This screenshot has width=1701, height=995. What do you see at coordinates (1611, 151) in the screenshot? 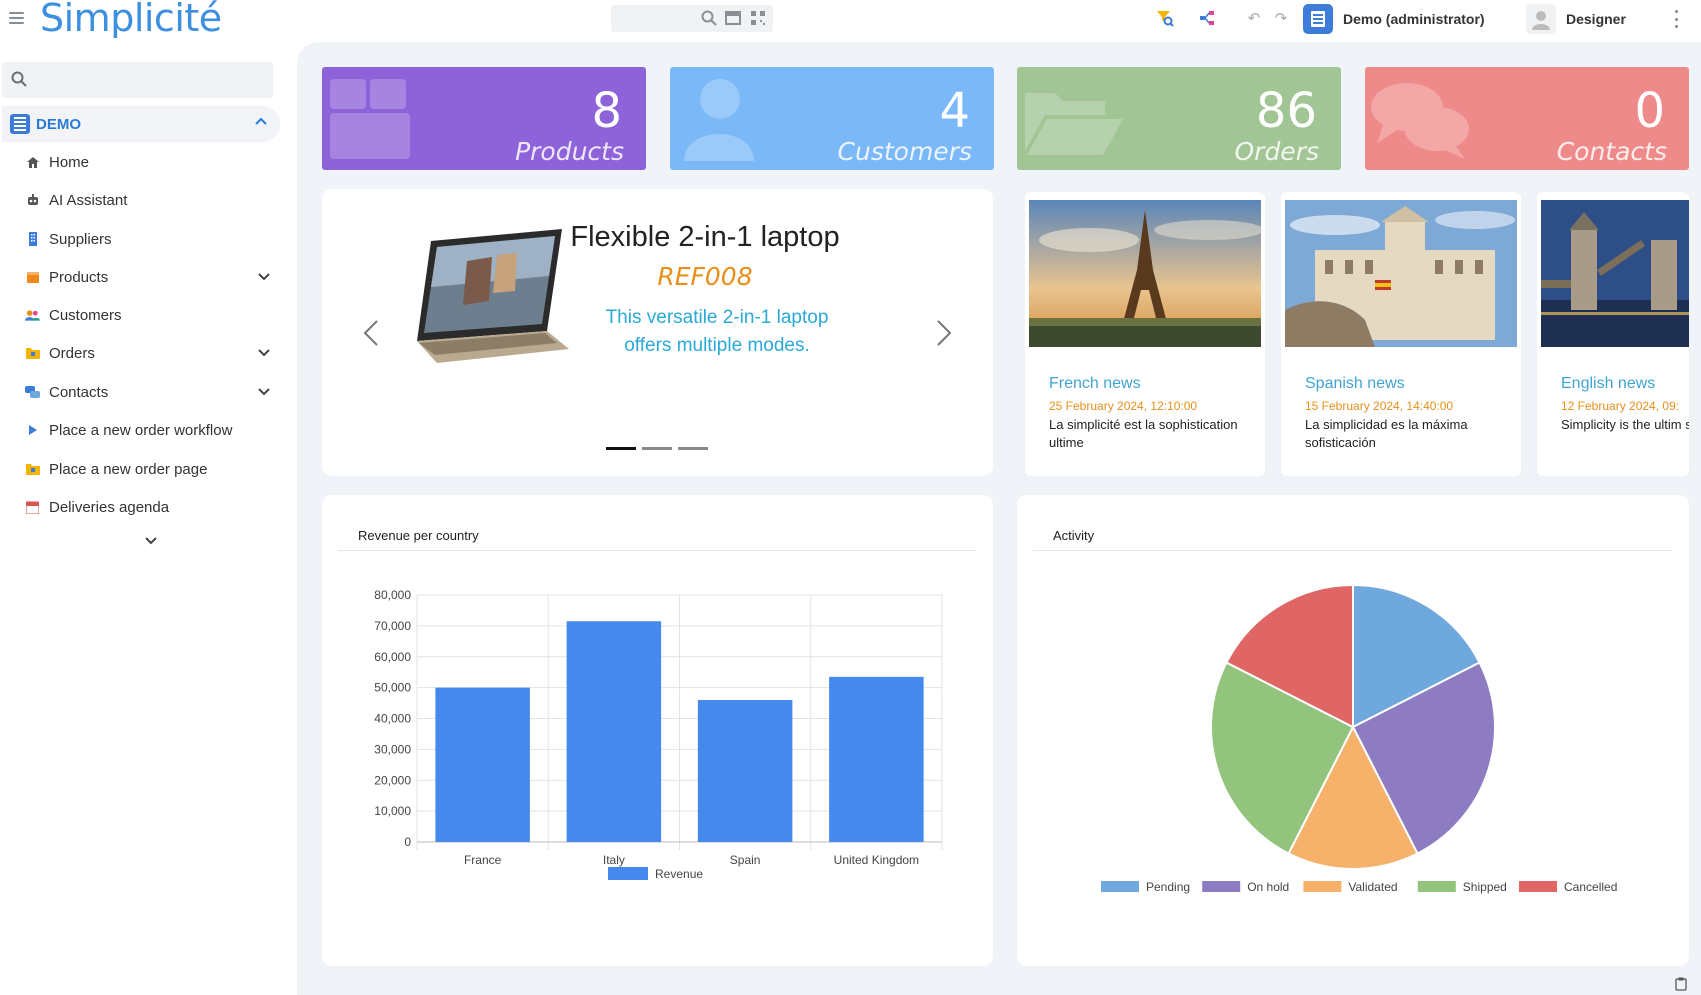
I see `kpi-label: Contacts` at bounding box center [1611, 151].